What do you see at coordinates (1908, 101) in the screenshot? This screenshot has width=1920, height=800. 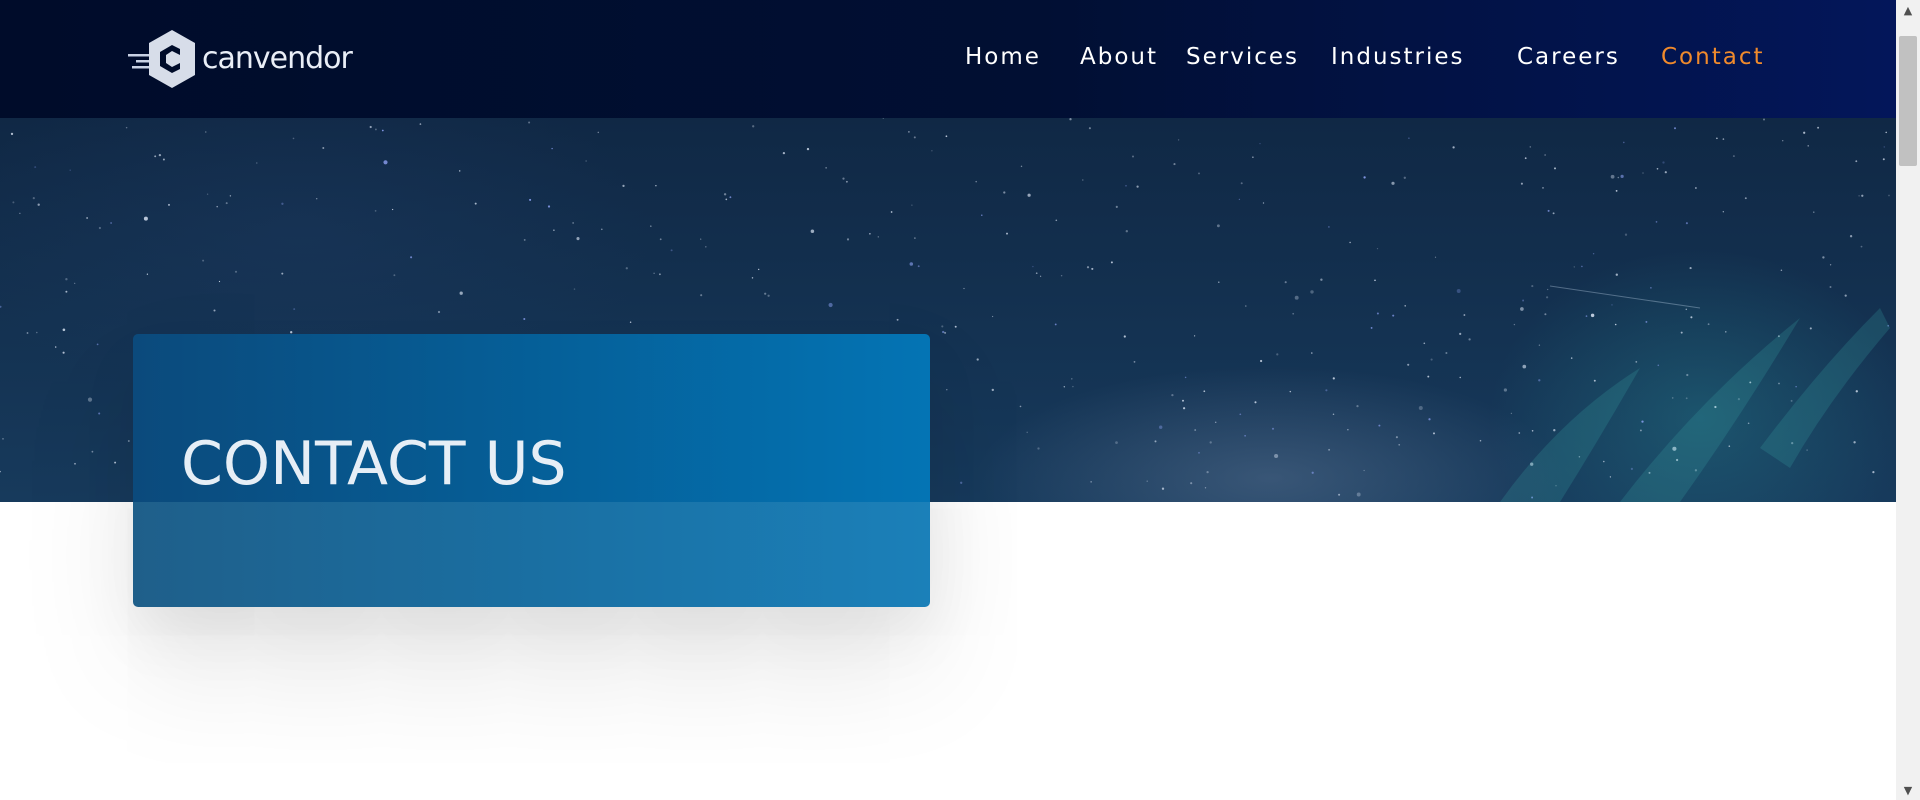 I see `scrollbar-thumb` at bounding box center [1908, 101].